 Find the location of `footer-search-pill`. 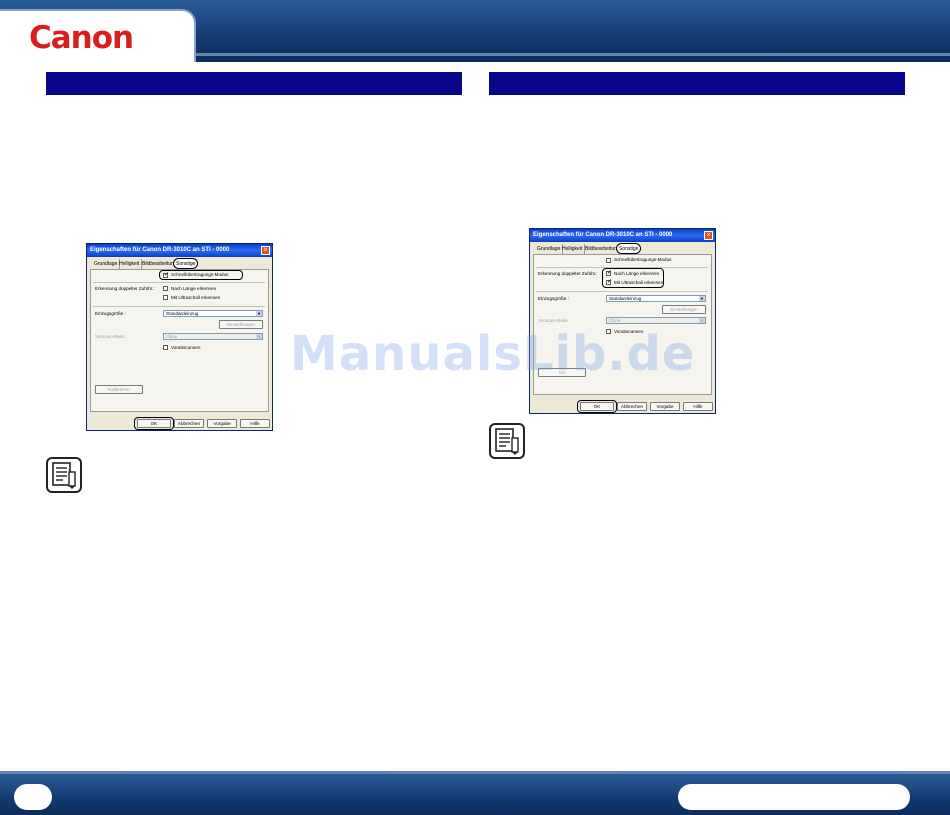

footer-search-pill is located at coordinates (794, 797).